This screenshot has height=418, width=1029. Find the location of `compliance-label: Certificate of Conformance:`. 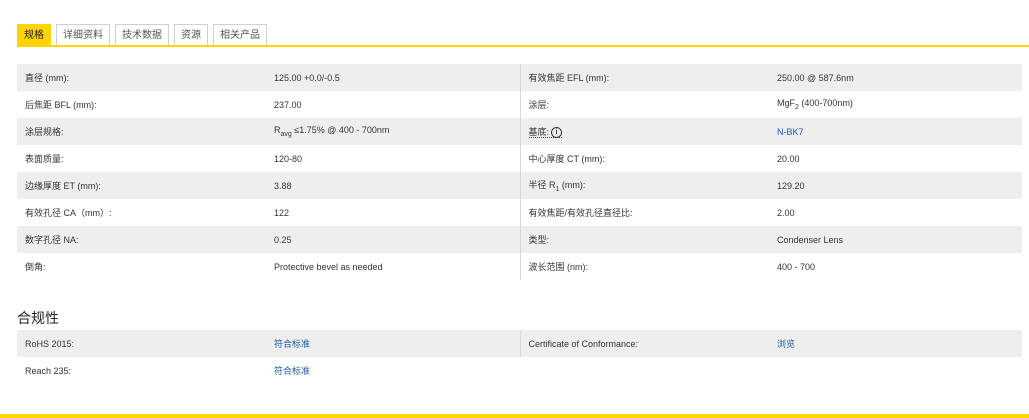

compliance-label: Certificate of Conformance: is located at coordinates (644, 343).